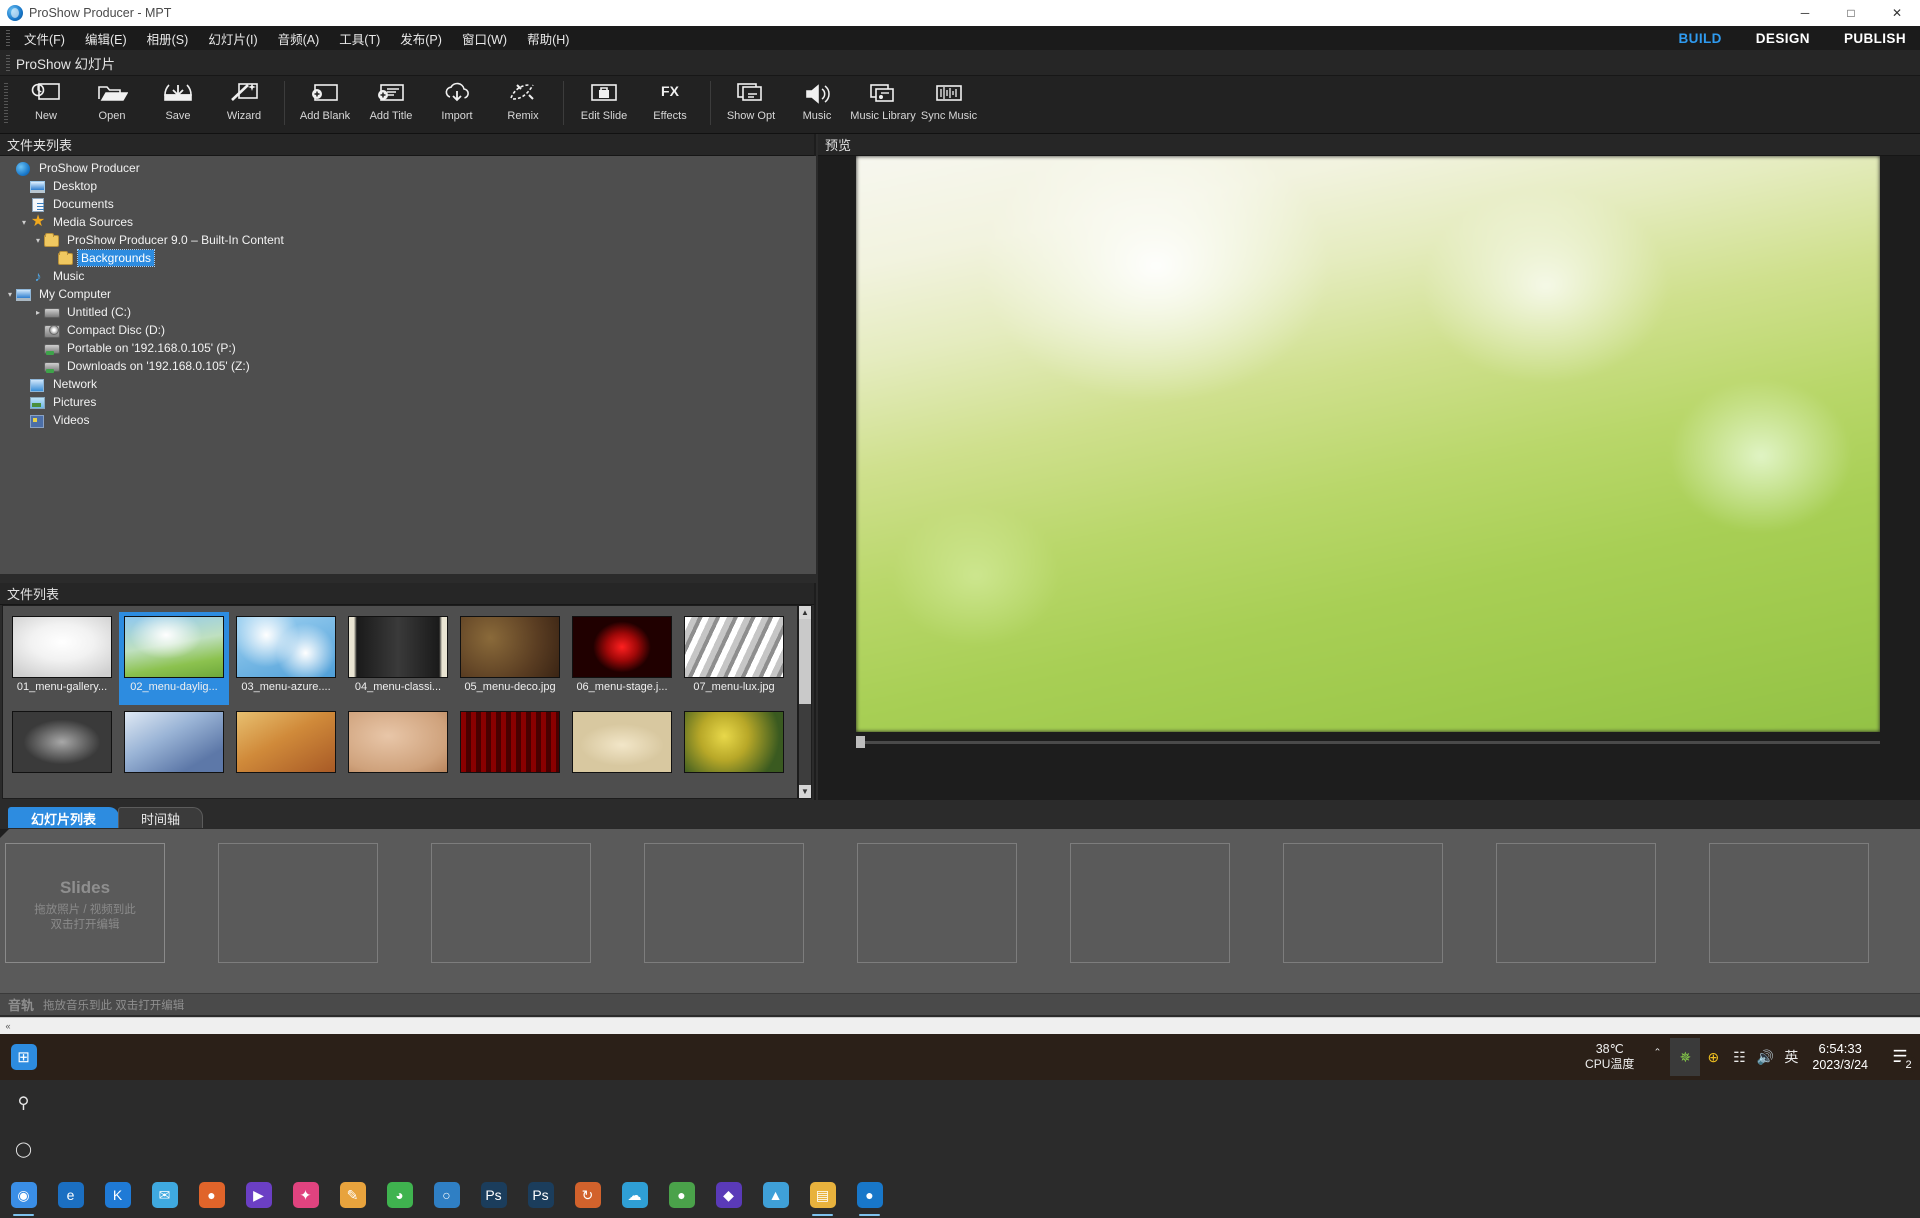 Image resolution: width=1920 pixels, height=1218 pixels. I want to click on toolbar-button-add-blank: Add Blank, so click(325, 104).